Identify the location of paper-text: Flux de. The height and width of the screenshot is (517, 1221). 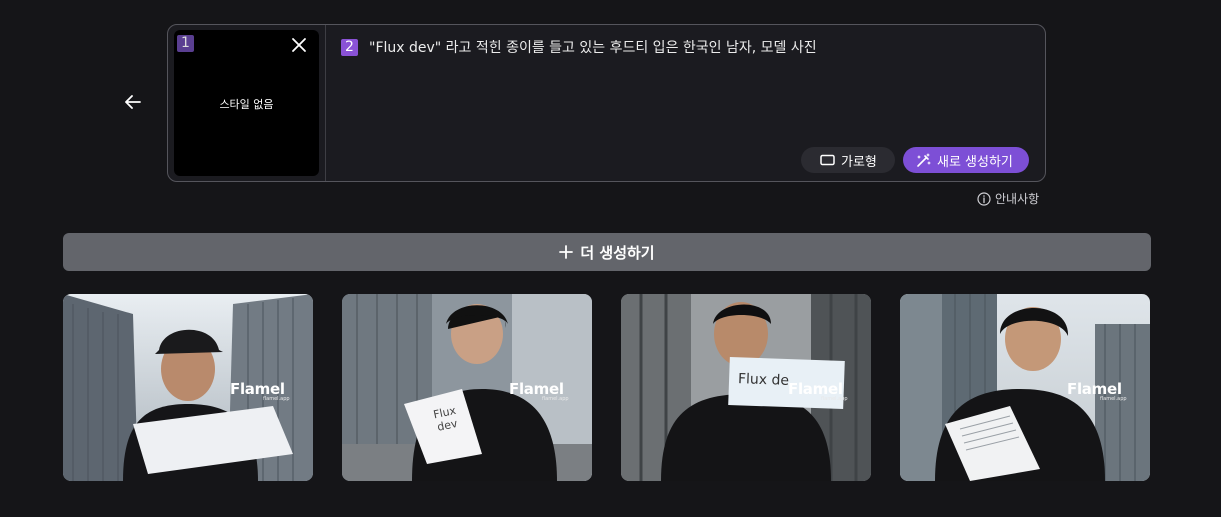
(763, 380).